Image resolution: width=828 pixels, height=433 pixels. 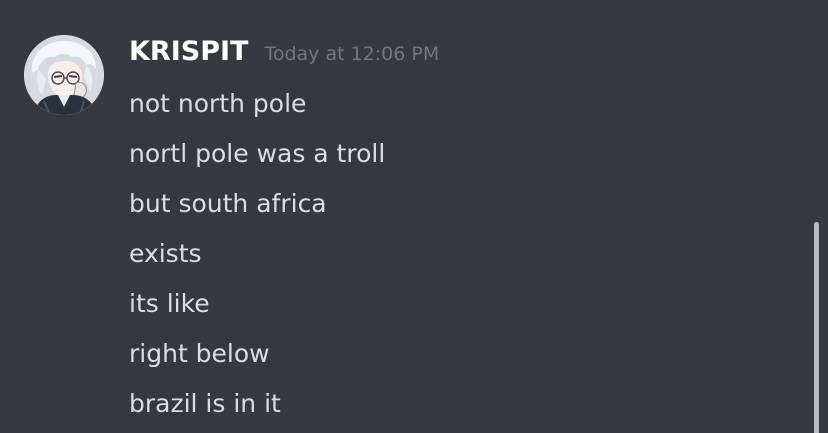 I want to click on message-text: exists, so click(x=165, y=253).